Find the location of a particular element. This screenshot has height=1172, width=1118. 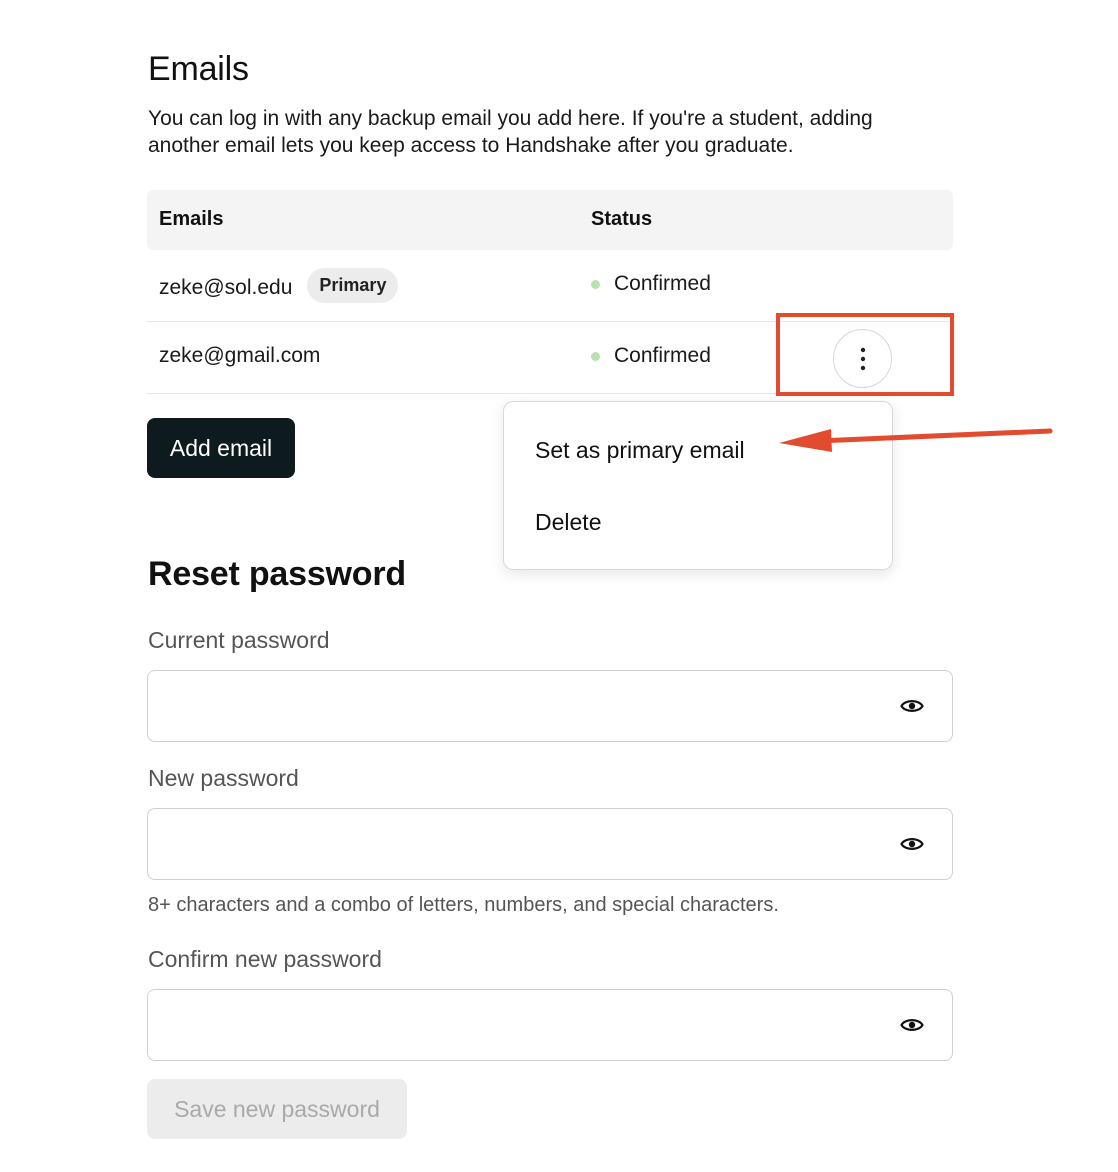

menu-item-delete: Delete is located at coordinates (568, 522).